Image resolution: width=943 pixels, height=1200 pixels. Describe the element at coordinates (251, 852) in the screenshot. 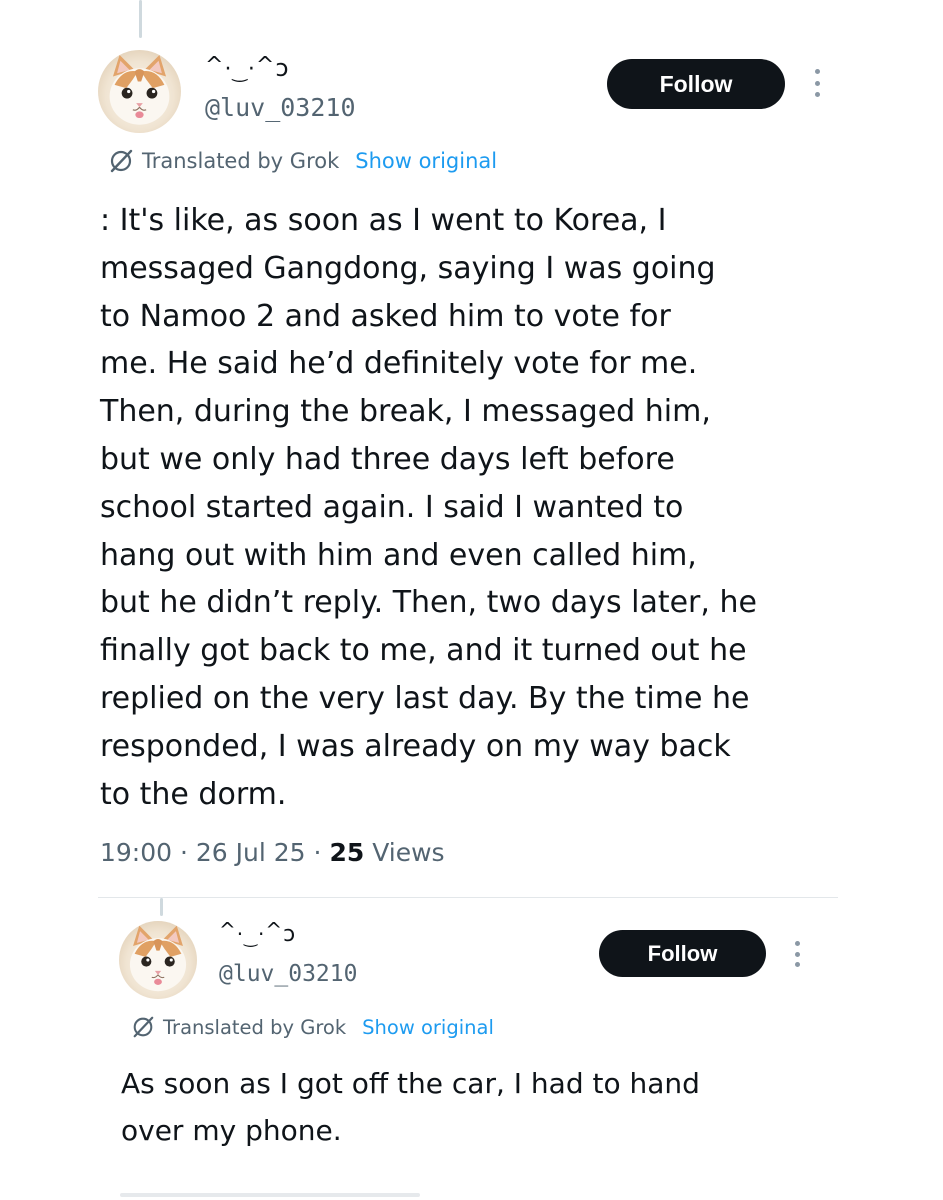

I see `tweet-date: 26 Jul 25` at that location.